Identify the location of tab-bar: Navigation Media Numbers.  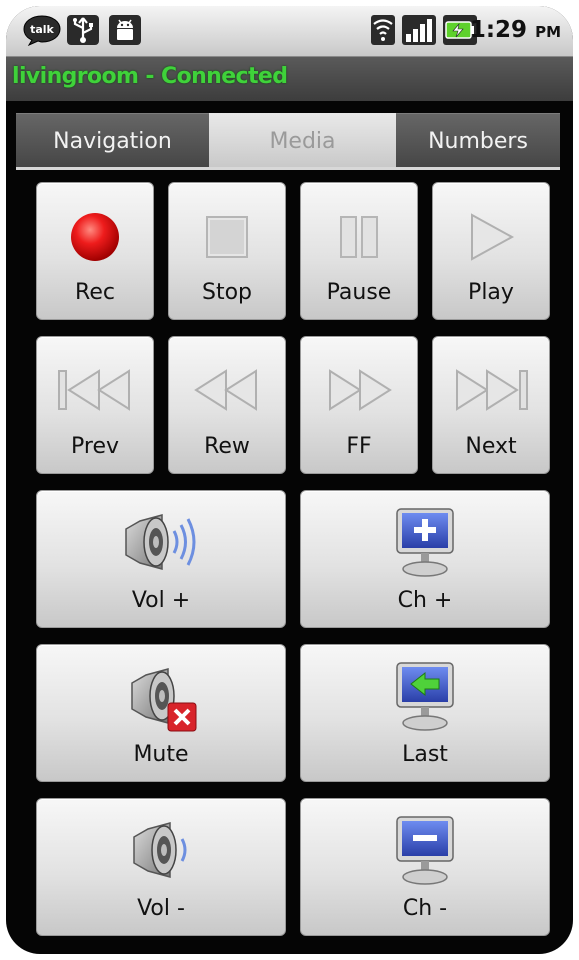
(288, 141).